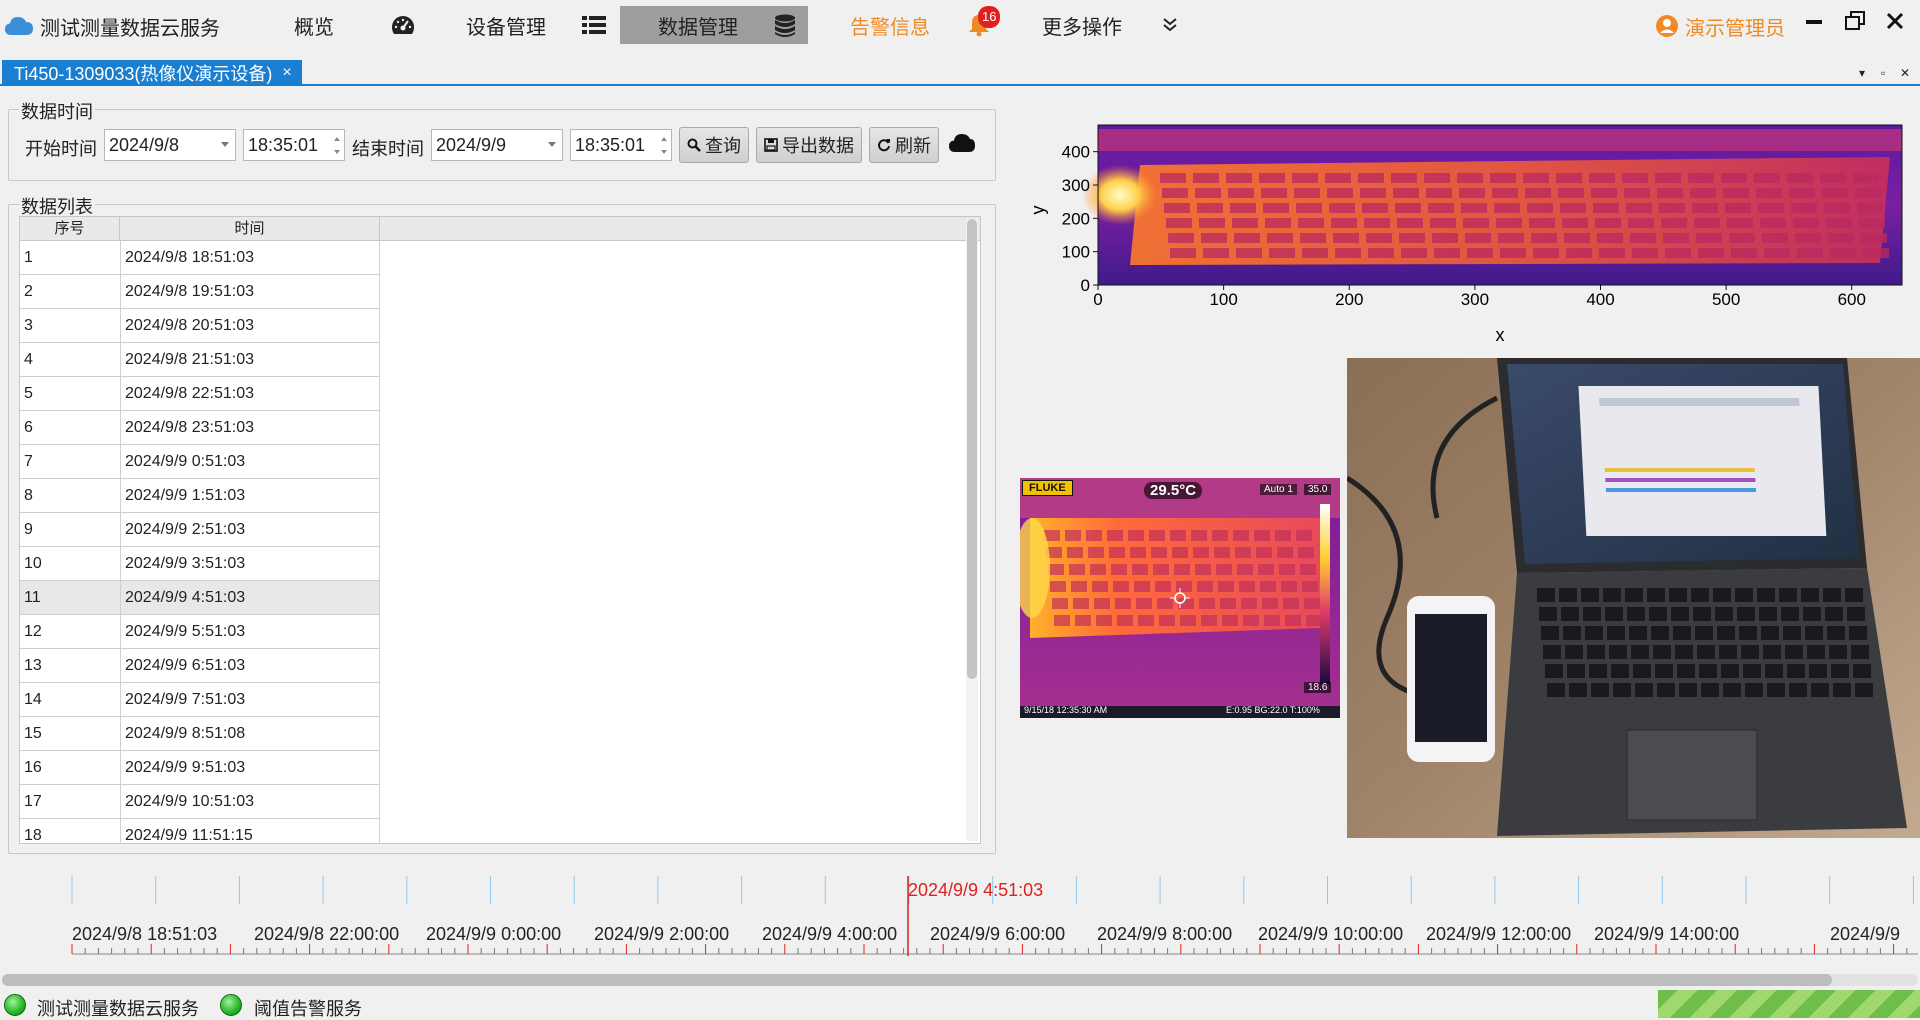 The image size is (1920, 1020). Describe the element at coordinates (286, 73) in the screenshot. I see `tab-close-icon: ×` at that location.